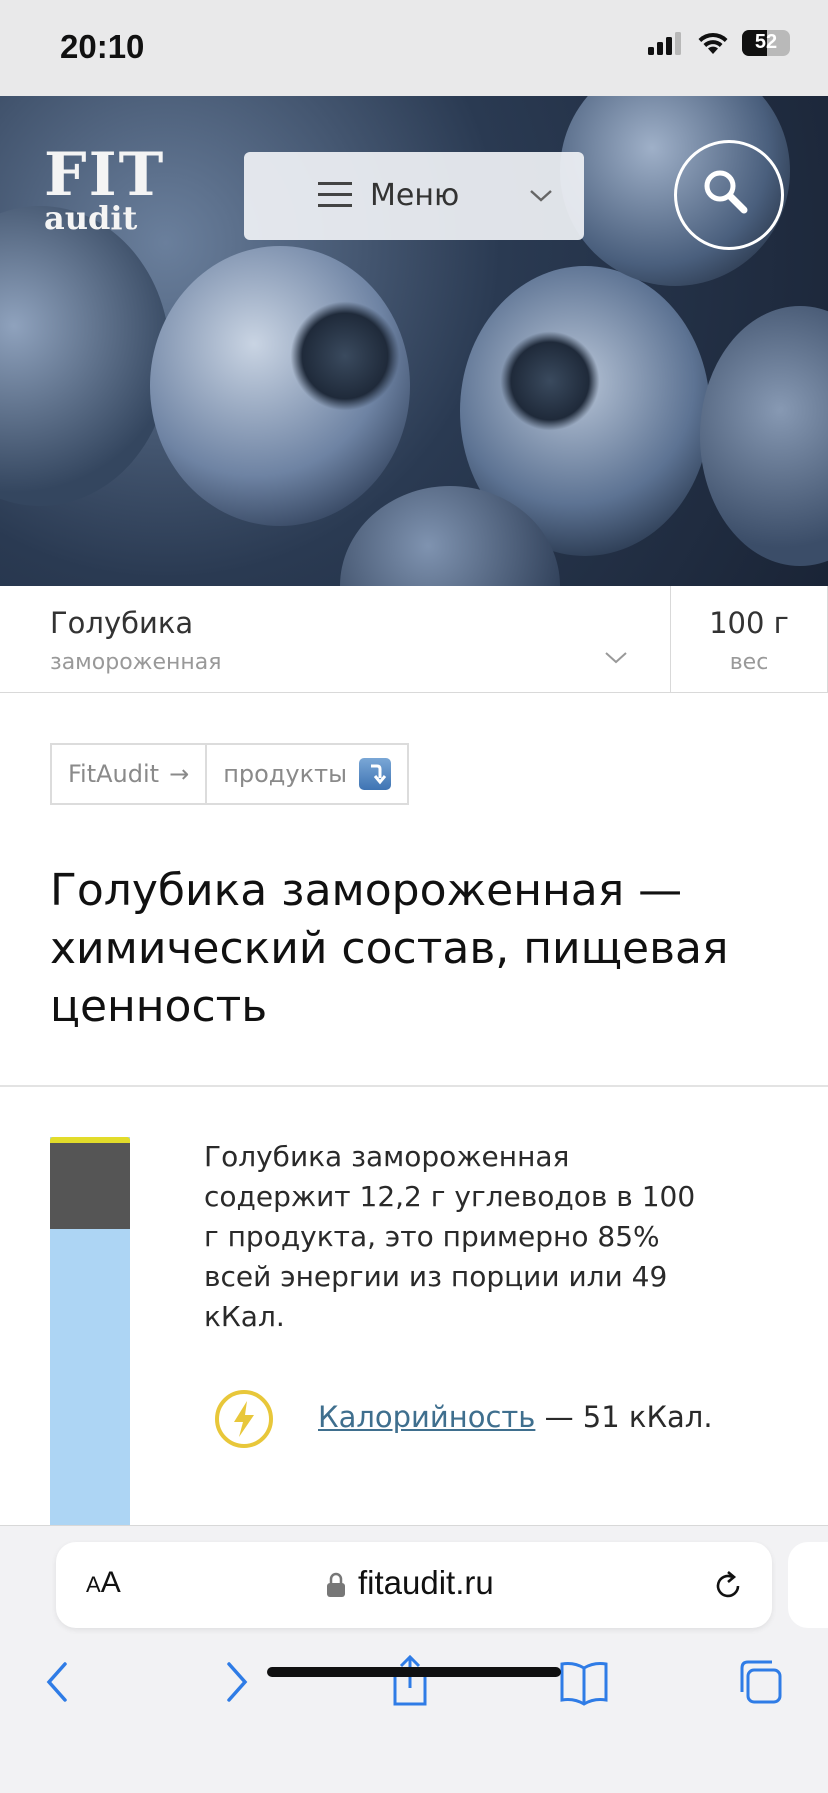  Describe the element at coordinates (90, 1186) in the screenshot. I see `other-bar-segment` at that location.